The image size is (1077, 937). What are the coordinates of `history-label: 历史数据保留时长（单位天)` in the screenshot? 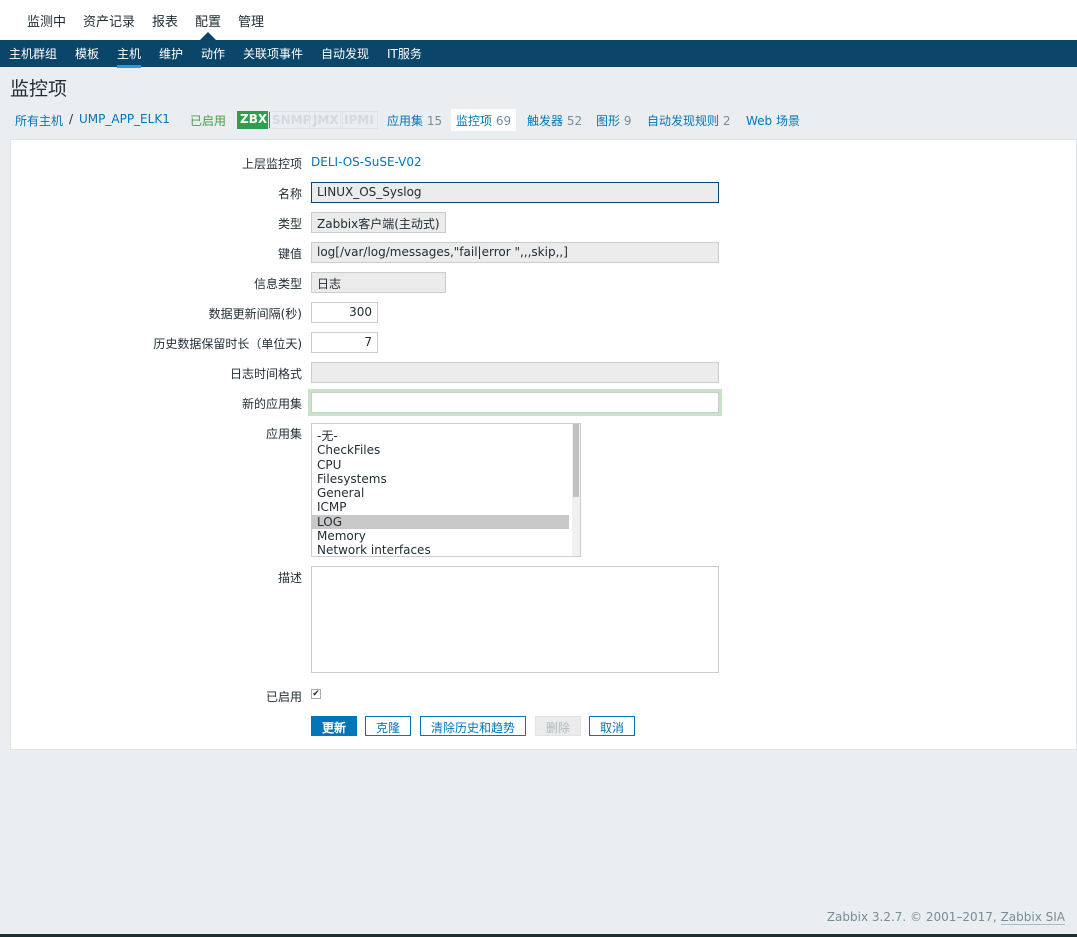 It's located at (227, 344).